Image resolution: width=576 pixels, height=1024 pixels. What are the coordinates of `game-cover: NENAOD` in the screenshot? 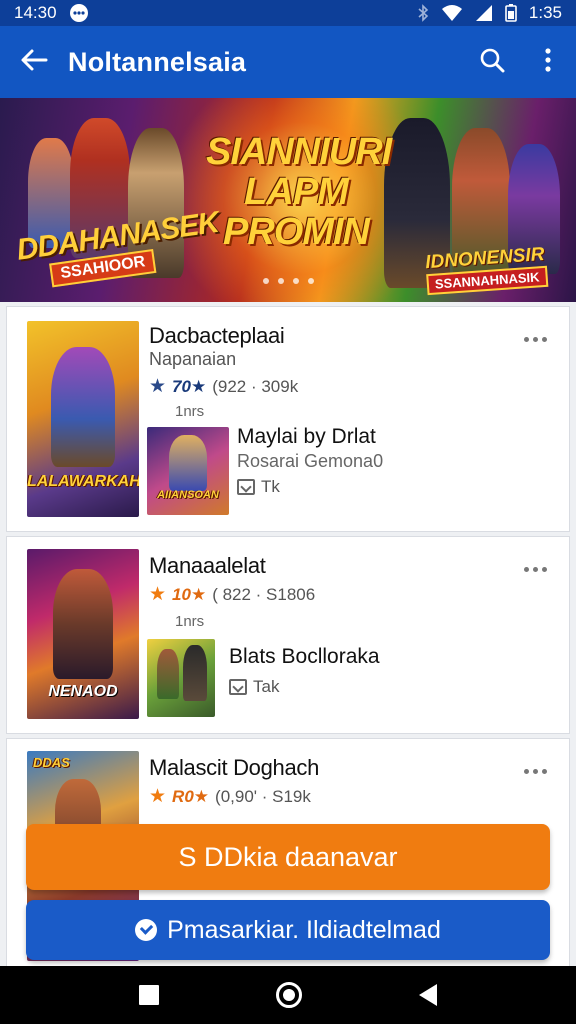 It's located at (83, 634).